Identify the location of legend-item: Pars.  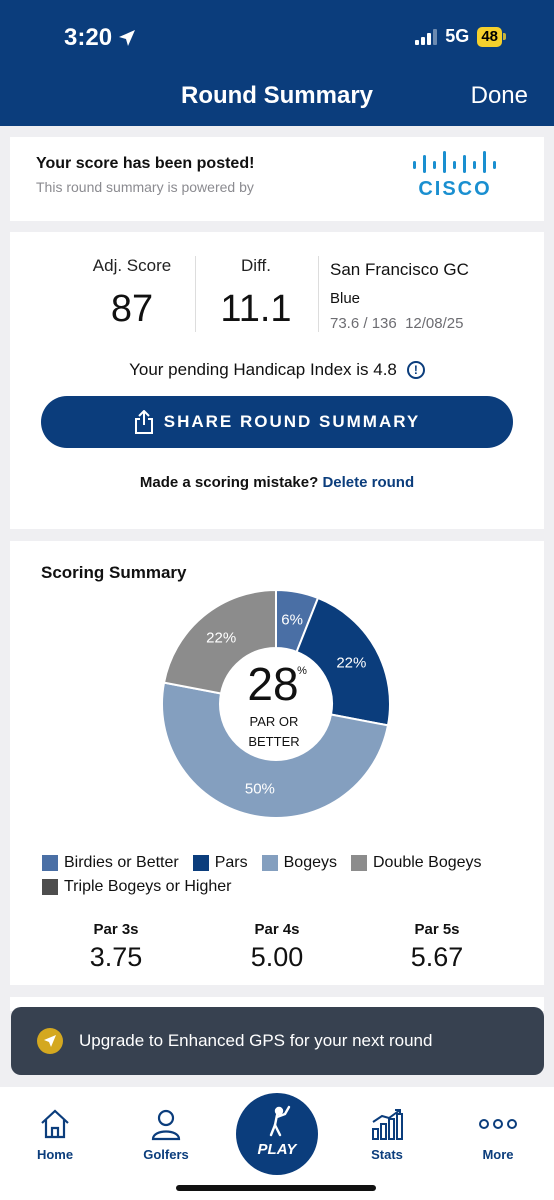
(220, 863).